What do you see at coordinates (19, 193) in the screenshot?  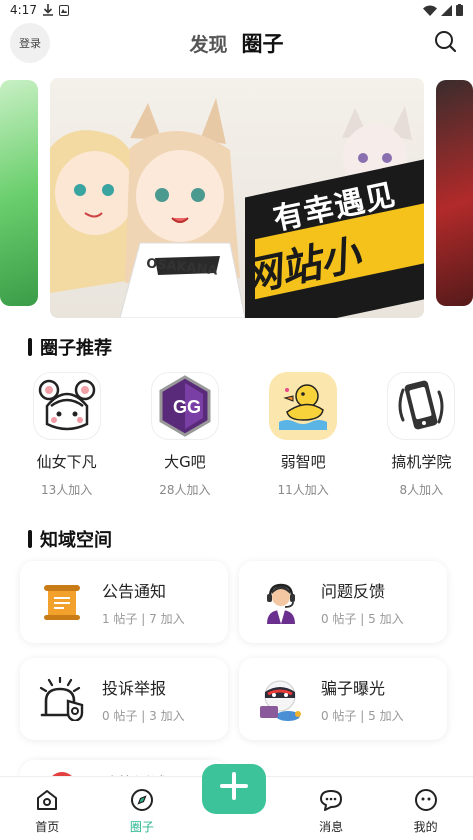 I see `banner-prev-card` at bounding box center [19, 193].